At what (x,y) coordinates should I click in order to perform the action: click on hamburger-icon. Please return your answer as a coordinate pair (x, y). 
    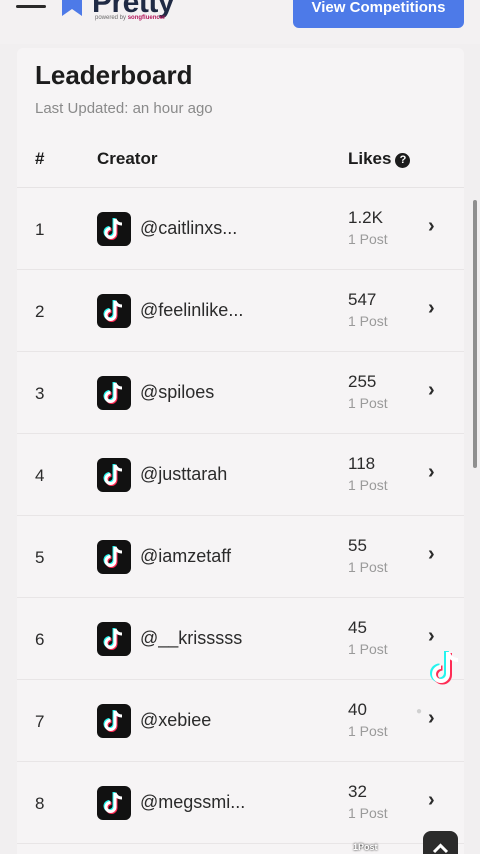
    Looking at the image, I should click on (31, 7).